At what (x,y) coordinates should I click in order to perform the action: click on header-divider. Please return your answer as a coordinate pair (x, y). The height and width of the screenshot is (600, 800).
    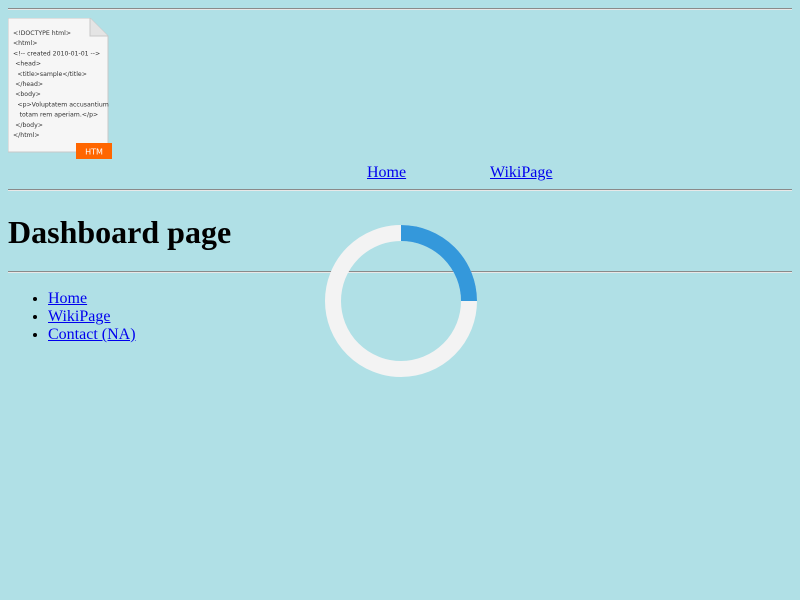
    Looking at the image, I should click on (400, 190).